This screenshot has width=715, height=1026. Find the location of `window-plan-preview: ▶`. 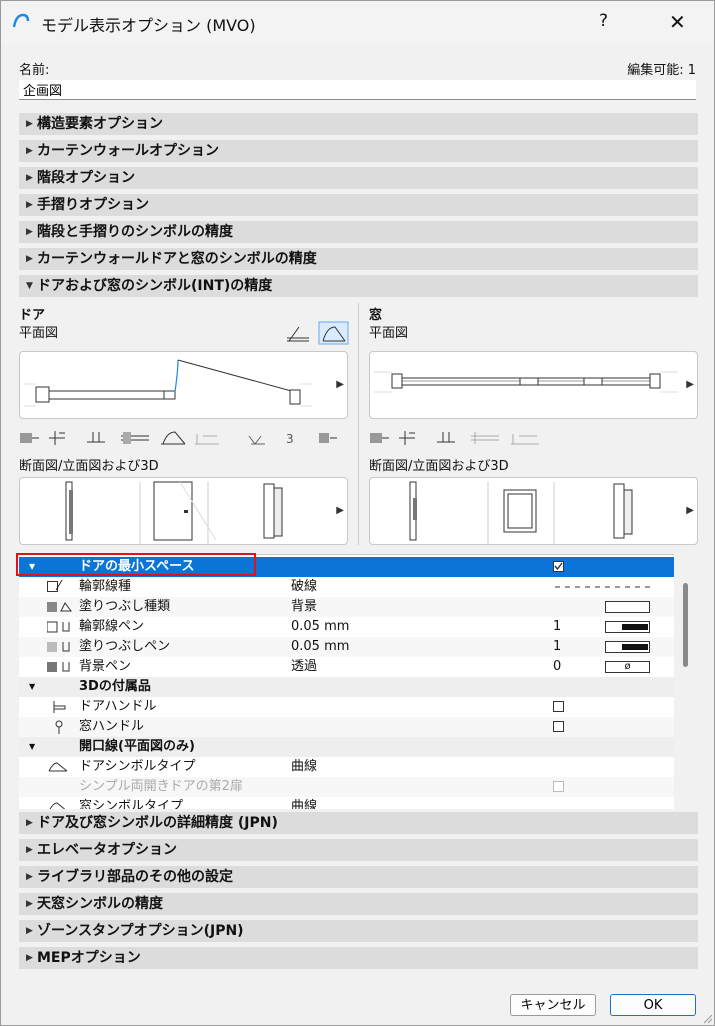

window-plan-preview: ▶ is located at coordinates (533, 385).